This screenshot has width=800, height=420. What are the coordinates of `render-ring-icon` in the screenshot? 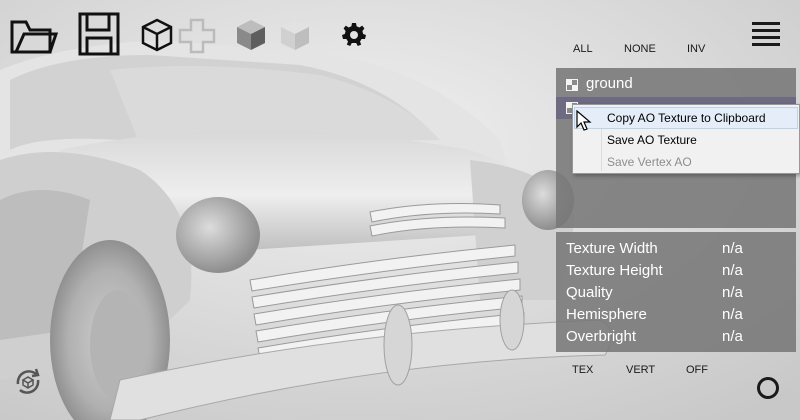 It's located at (768, 388).